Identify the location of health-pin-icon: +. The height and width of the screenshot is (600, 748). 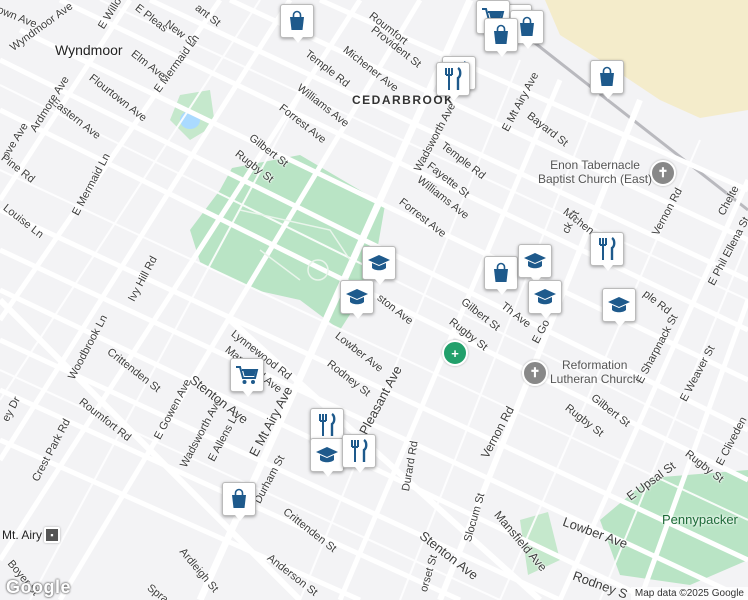
(455, 353).